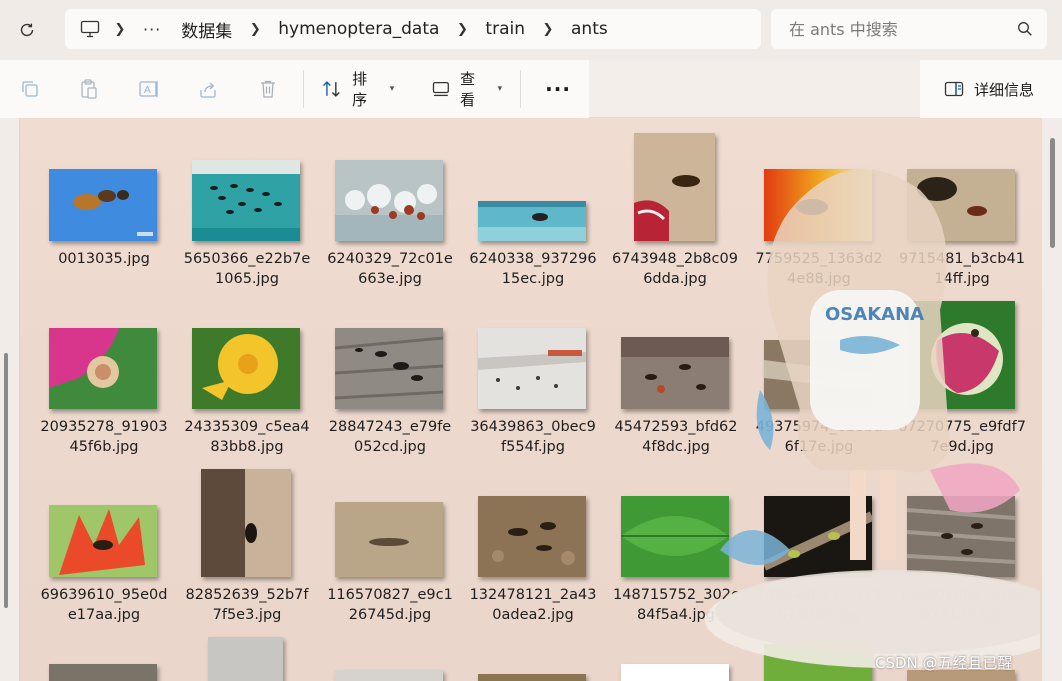 This screenshot has height=681, width=1062. I want to click on share-button, so click(207, 89).